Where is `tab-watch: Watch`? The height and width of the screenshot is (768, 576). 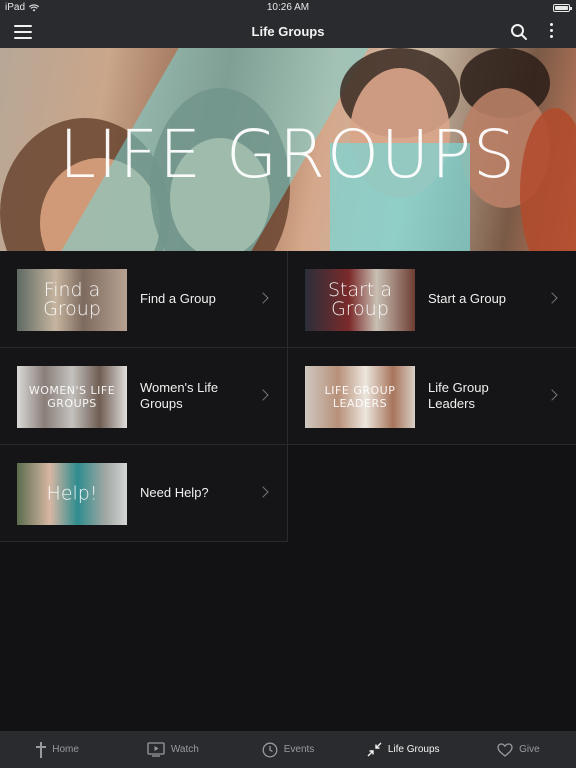
tab-watch: Watch is located at coordinates (172, 749).